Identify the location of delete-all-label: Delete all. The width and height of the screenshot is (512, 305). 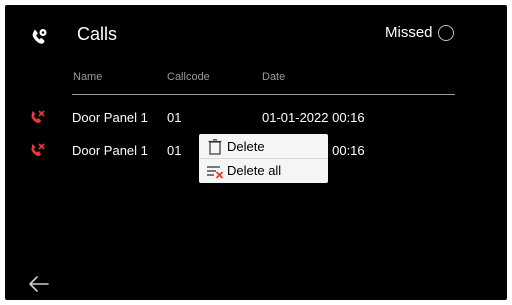
(254, 170).